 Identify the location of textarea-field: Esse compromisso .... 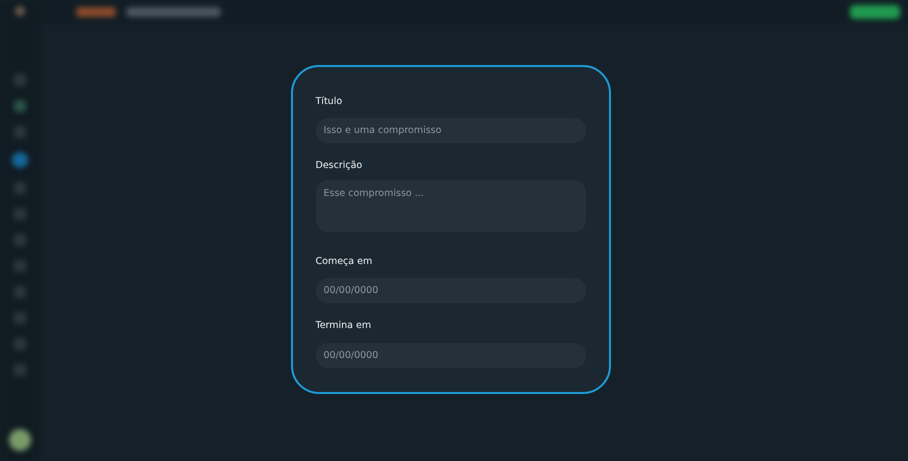
(451, 206).